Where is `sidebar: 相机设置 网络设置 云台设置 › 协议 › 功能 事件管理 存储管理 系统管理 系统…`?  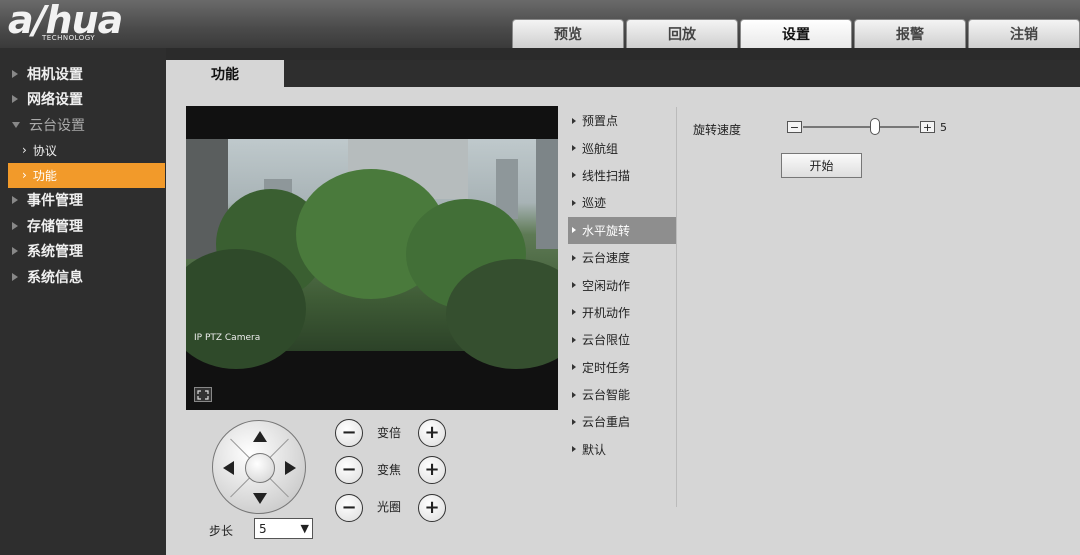 sidebar: 相机设置 网络设置 云台设置 › 协议 › 功能 事件管理 存储管理 系统管理 系统… is located at coordinates (83, 301).